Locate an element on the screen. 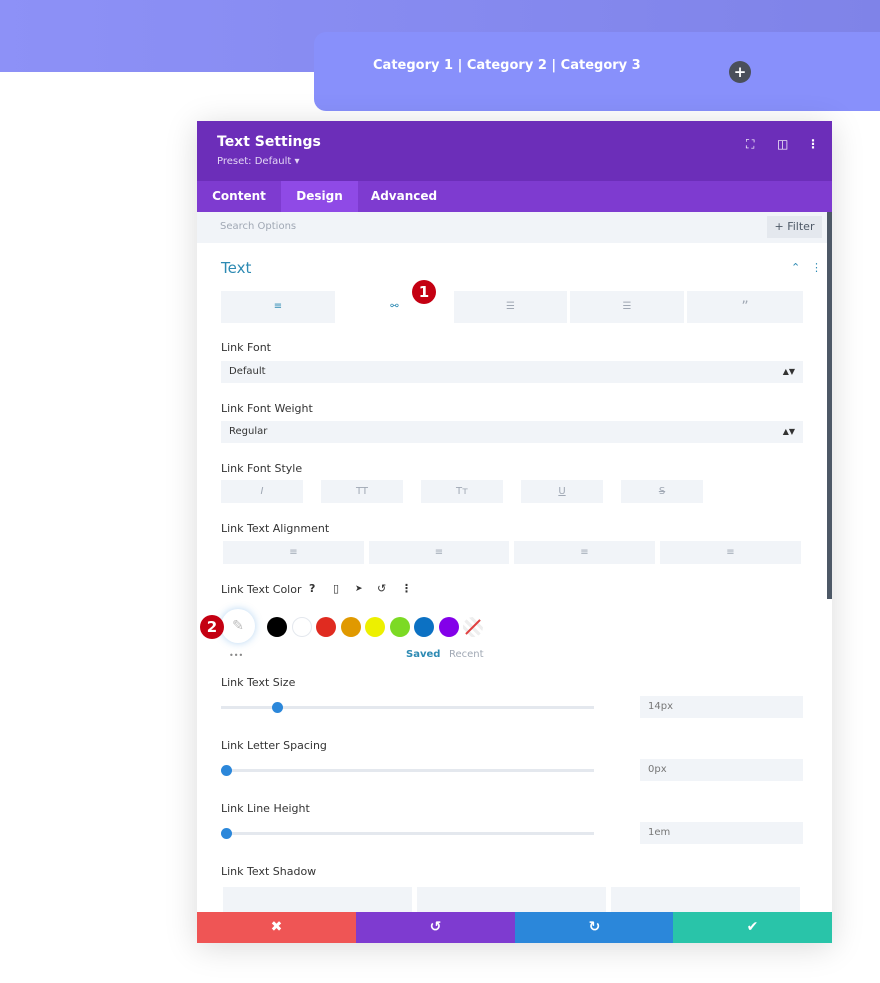  tab-design: Design is located at coordinates (319, 196).